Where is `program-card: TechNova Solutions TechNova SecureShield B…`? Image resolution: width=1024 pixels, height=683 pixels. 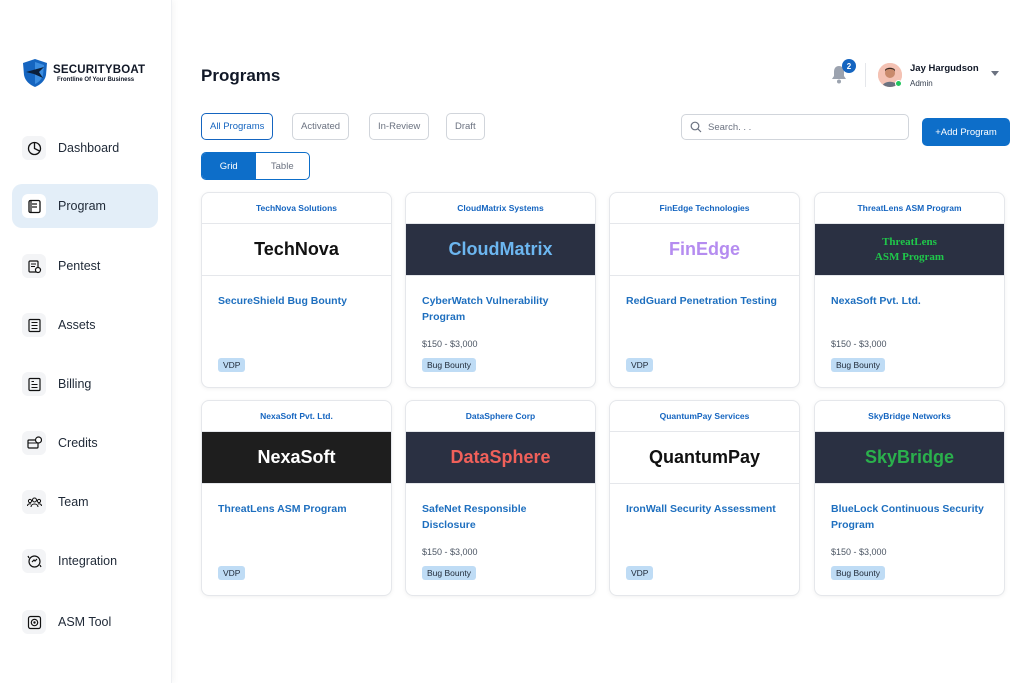
program-card: TechNova Solutions TechNova SecureShield B… is located at coordinates (296, 290).